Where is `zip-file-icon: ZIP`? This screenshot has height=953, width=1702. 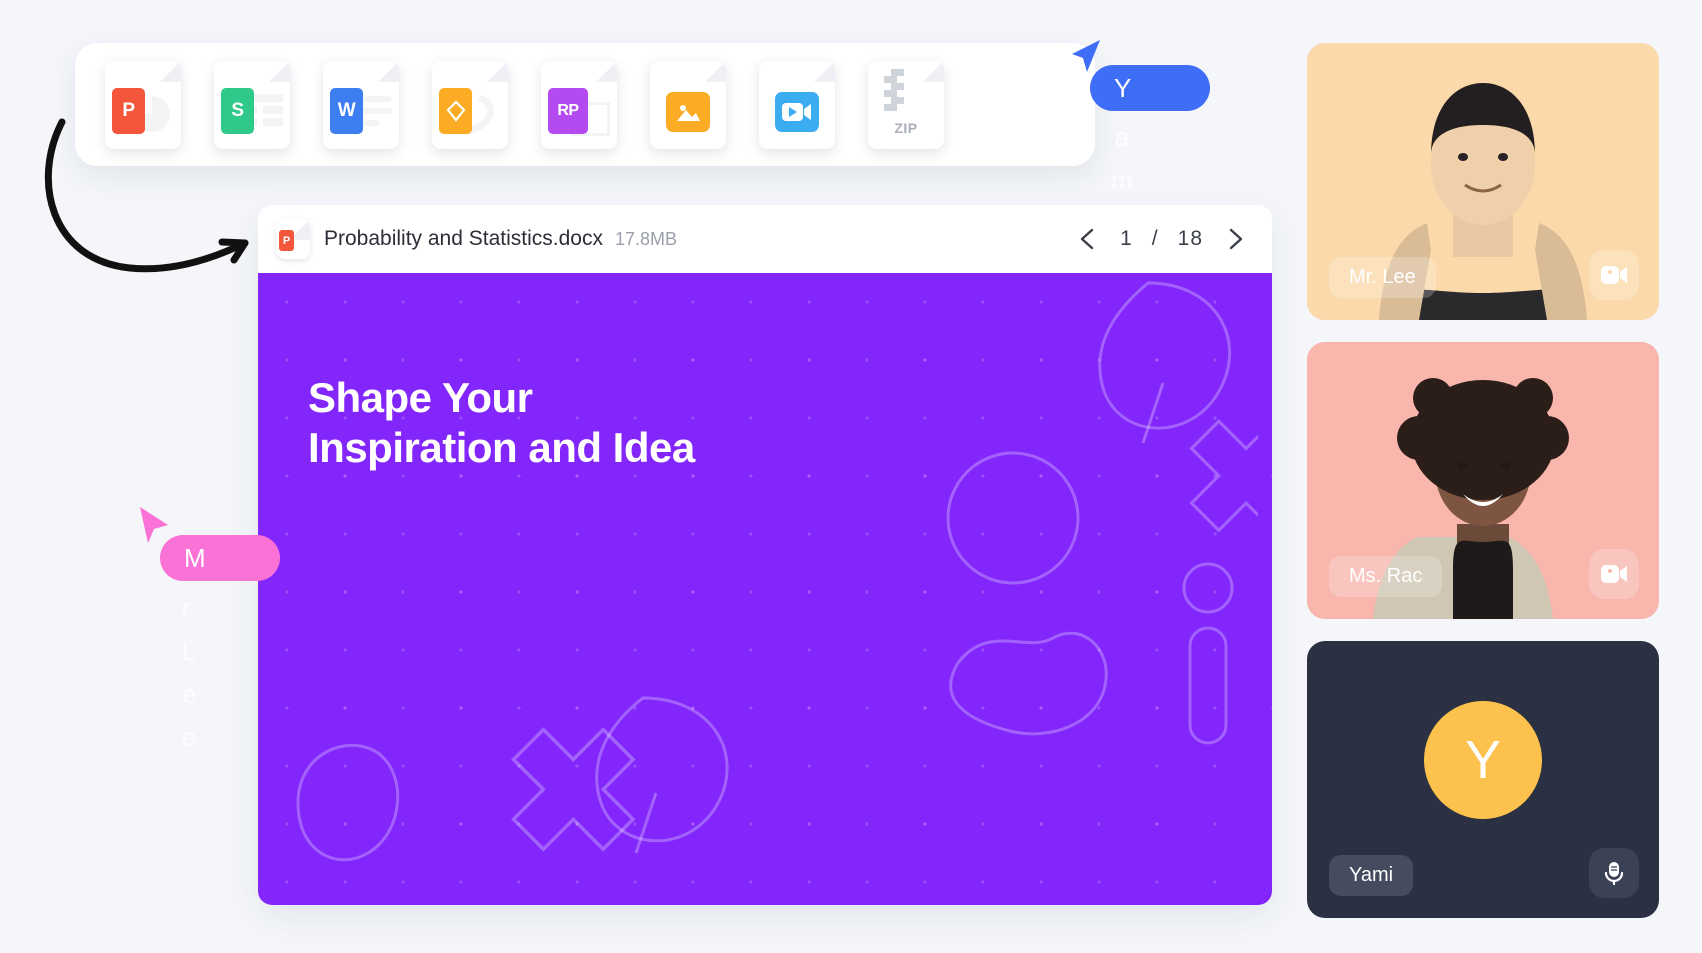
zip-file-icon: ZIP is located at coordinates (906, 104).